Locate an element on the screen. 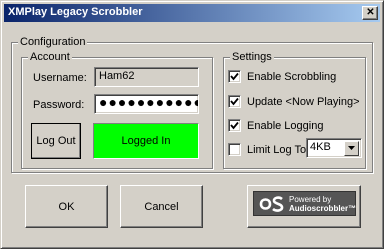  username-field: Ham62 is located at coordinates (146, 77).